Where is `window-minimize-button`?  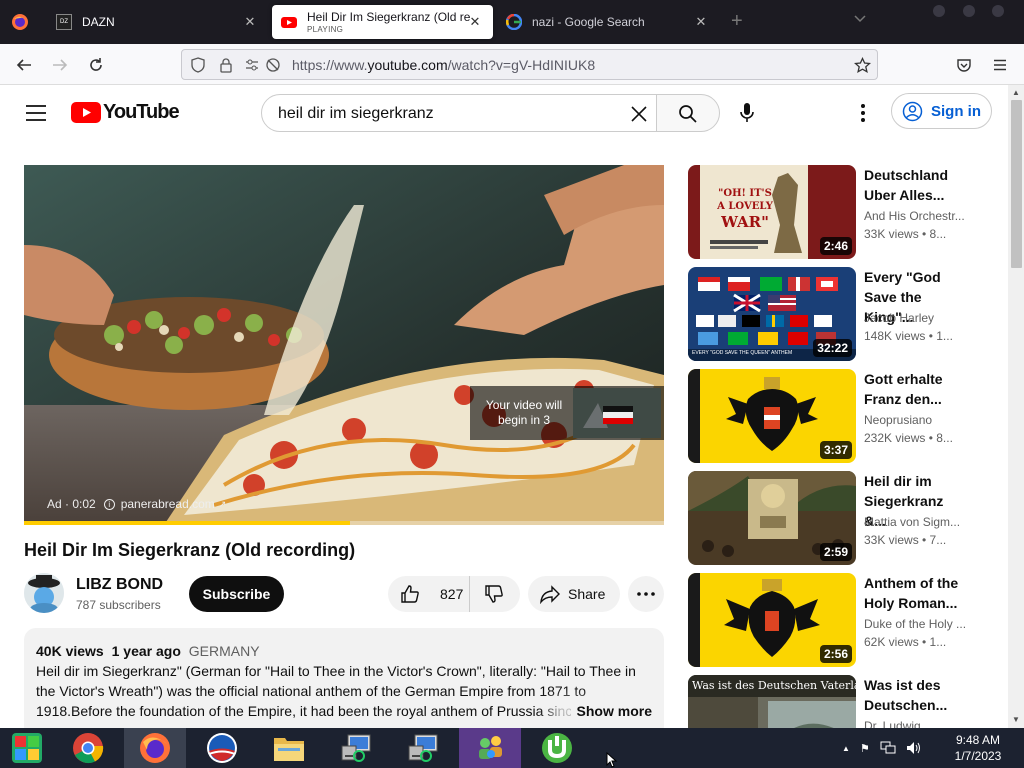 window-minimize-button is located at coordinates (939, 11).